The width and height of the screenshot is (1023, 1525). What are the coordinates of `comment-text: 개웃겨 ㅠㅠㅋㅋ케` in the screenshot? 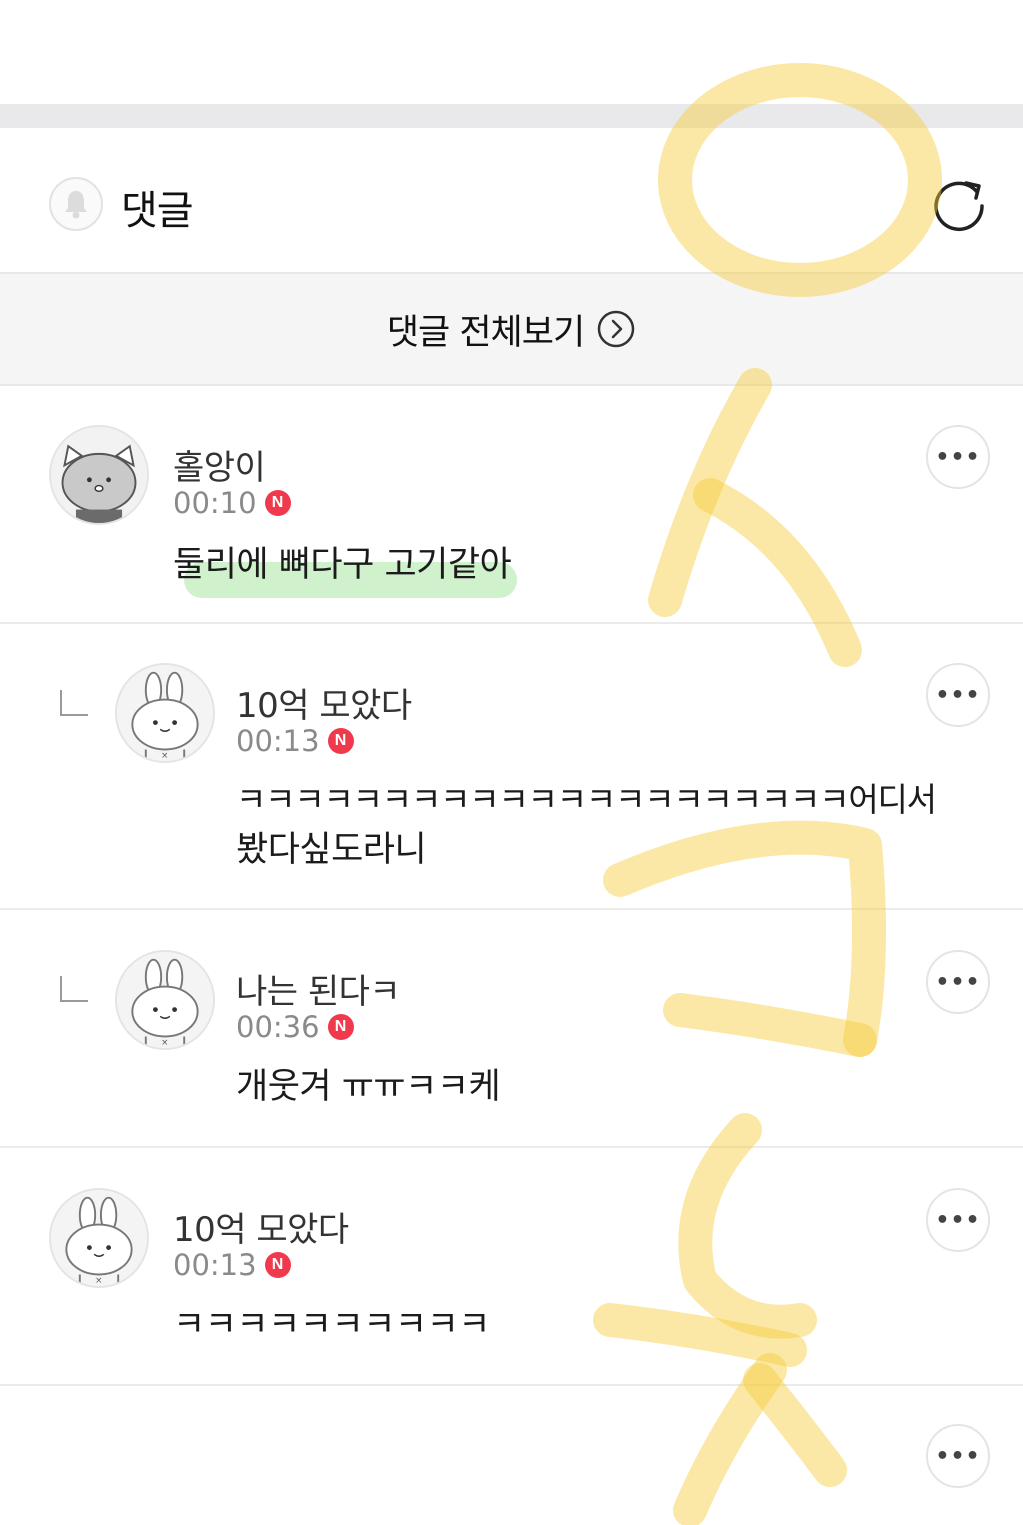 It's located at (368, 1087).